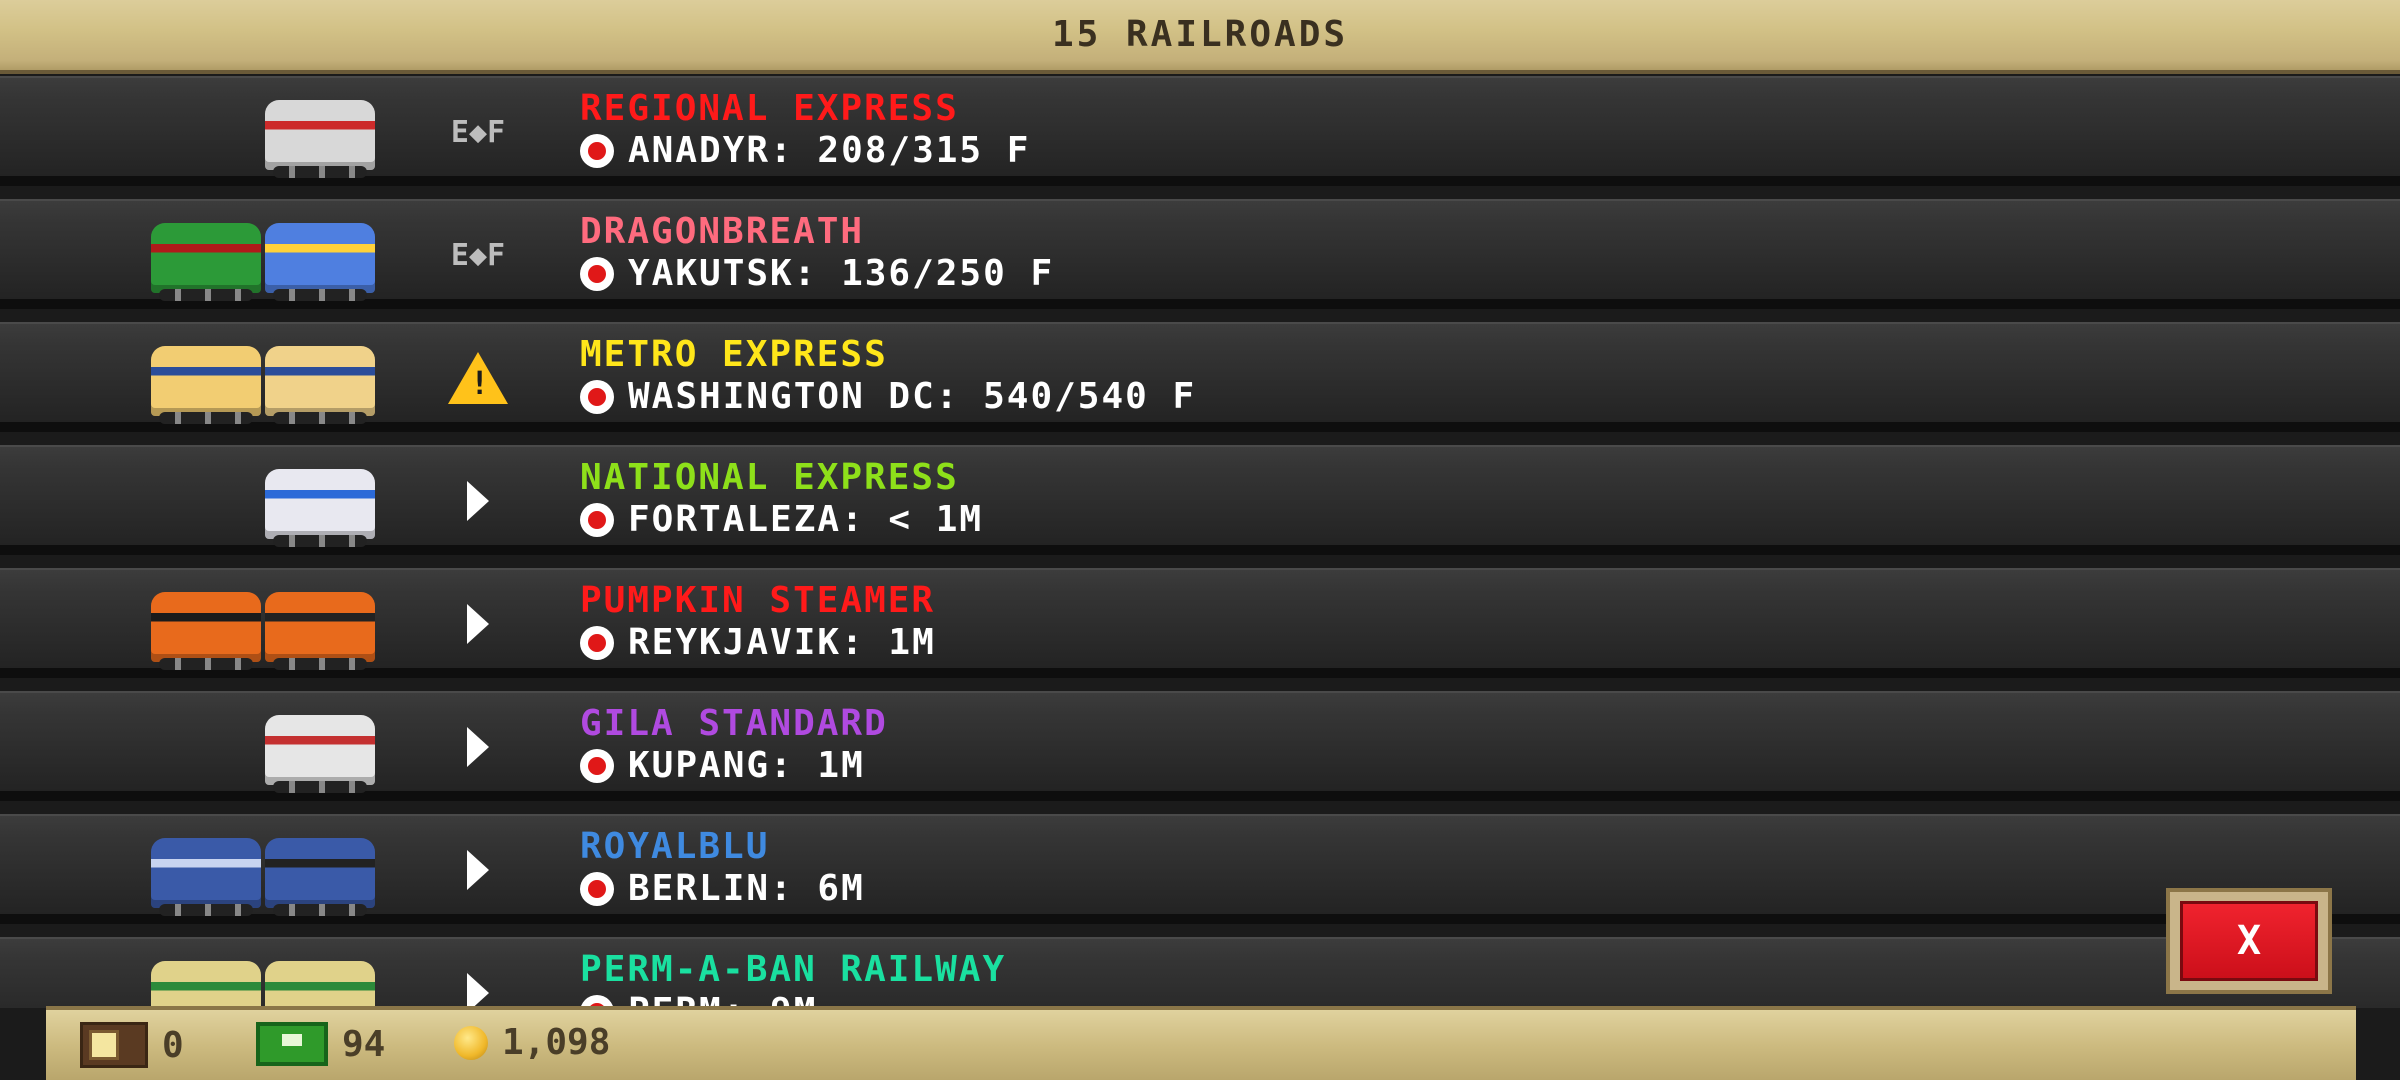  I want to click on railroad-row: ! METRO EXPRESS WASHINGTON DC: 540/540 F, so click(1200, 377).